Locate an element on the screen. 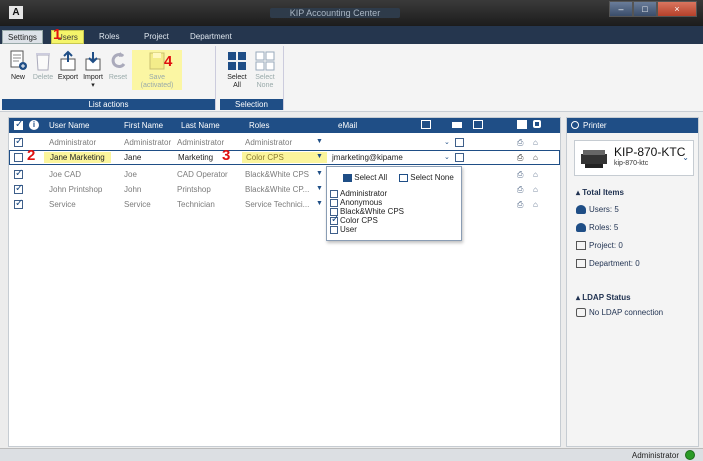 The width and height of the screenshot is (703, 461). printer-selector: KIP-870-KTC kip-870-ktc ⌄ is located at coordinates (634, 158).